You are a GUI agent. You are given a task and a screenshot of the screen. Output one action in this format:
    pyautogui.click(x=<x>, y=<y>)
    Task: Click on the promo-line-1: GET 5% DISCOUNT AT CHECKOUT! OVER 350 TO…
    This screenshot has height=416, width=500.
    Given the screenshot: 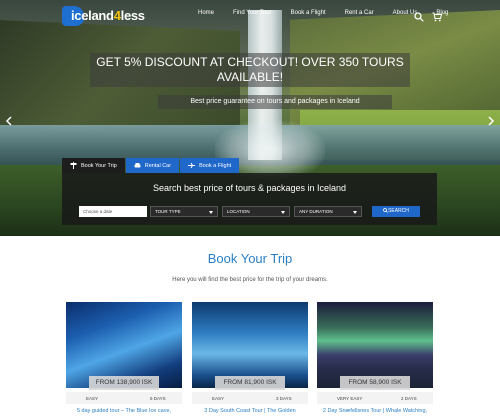 What is the action you would take?
    pyautogui.click(x=250, y=62)
    